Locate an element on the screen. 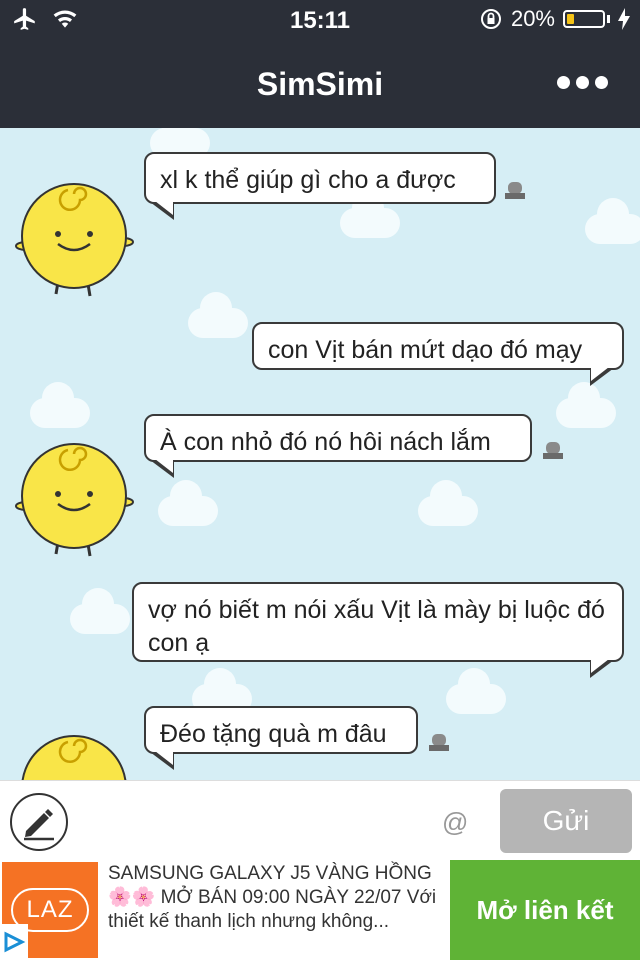 Image resolution: width=640 pixels, height=965 pixels. rotation-lock-icon is located at coordinates (490, 19).